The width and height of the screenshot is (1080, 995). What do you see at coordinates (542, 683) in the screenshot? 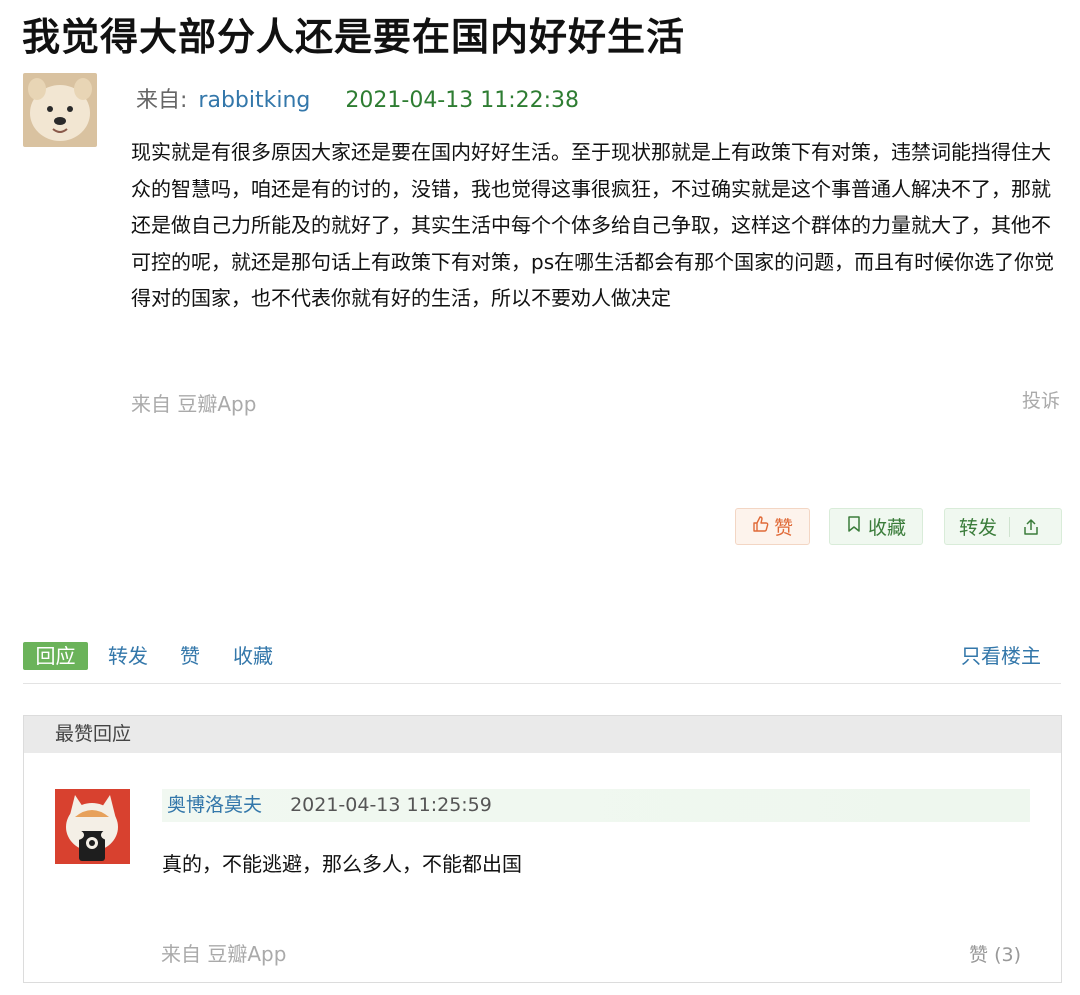
I see `section-divider` at bounding box center [542, 683].